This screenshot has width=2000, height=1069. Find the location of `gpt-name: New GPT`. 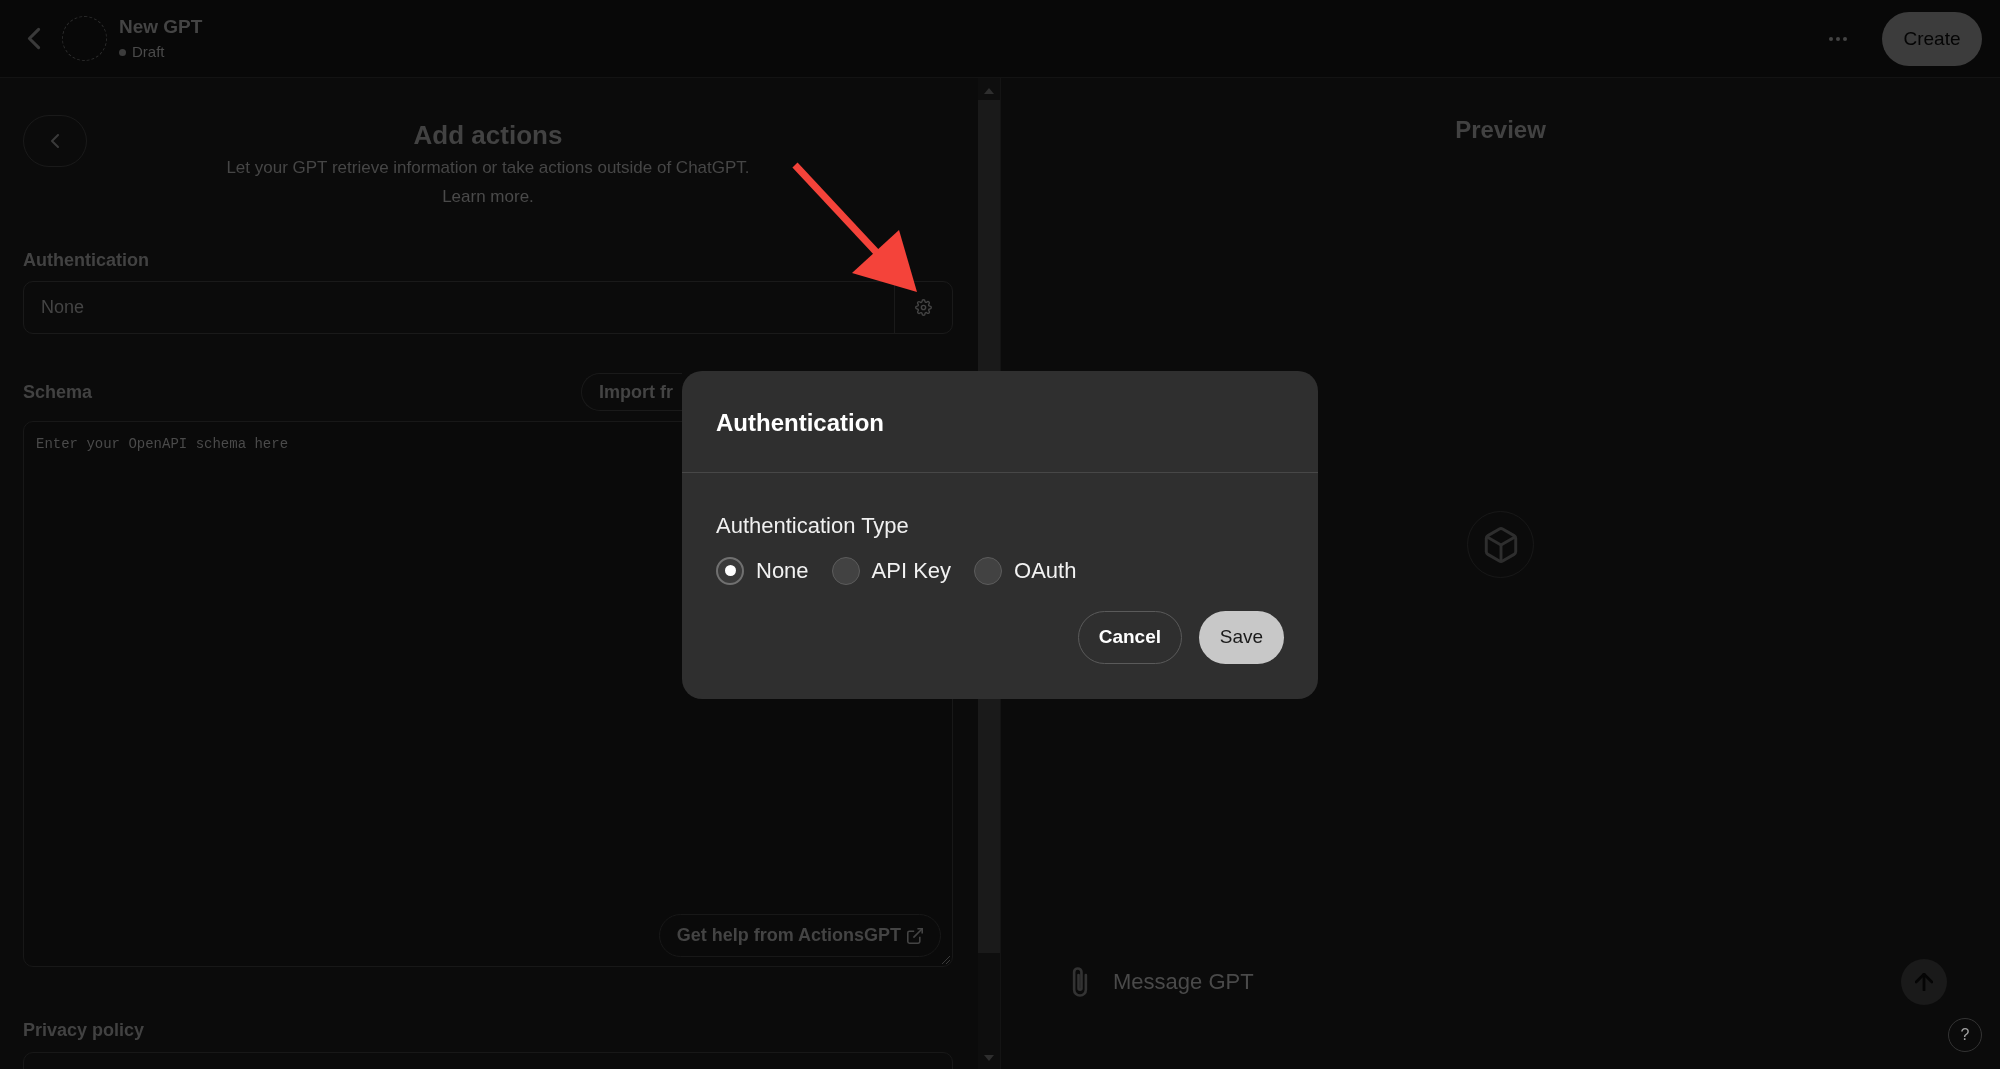

gpt-name: New GPT is located at coordinates (161, 27).